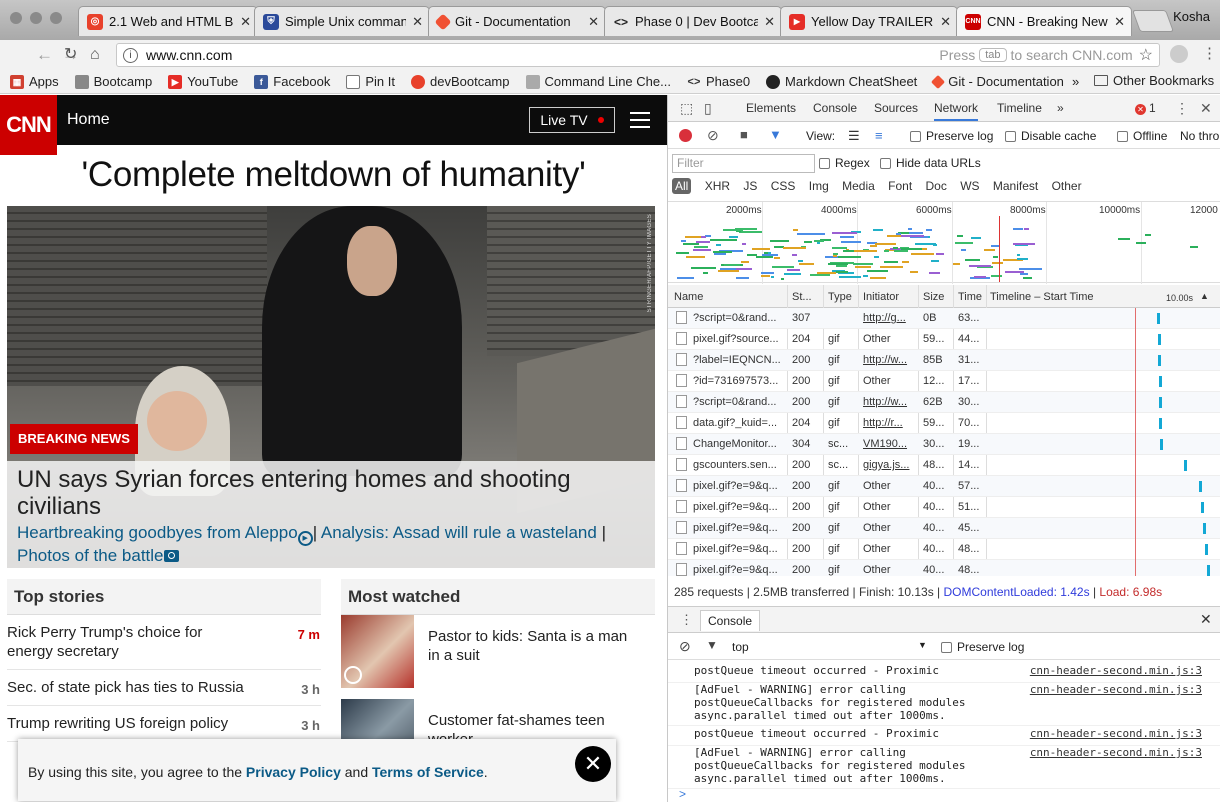 This screenshot has width=1220, height=802. What do you see at coordinates (56, 18) in the screenshot?
I see `maximize-window-button` at bounding box center [56, 18].